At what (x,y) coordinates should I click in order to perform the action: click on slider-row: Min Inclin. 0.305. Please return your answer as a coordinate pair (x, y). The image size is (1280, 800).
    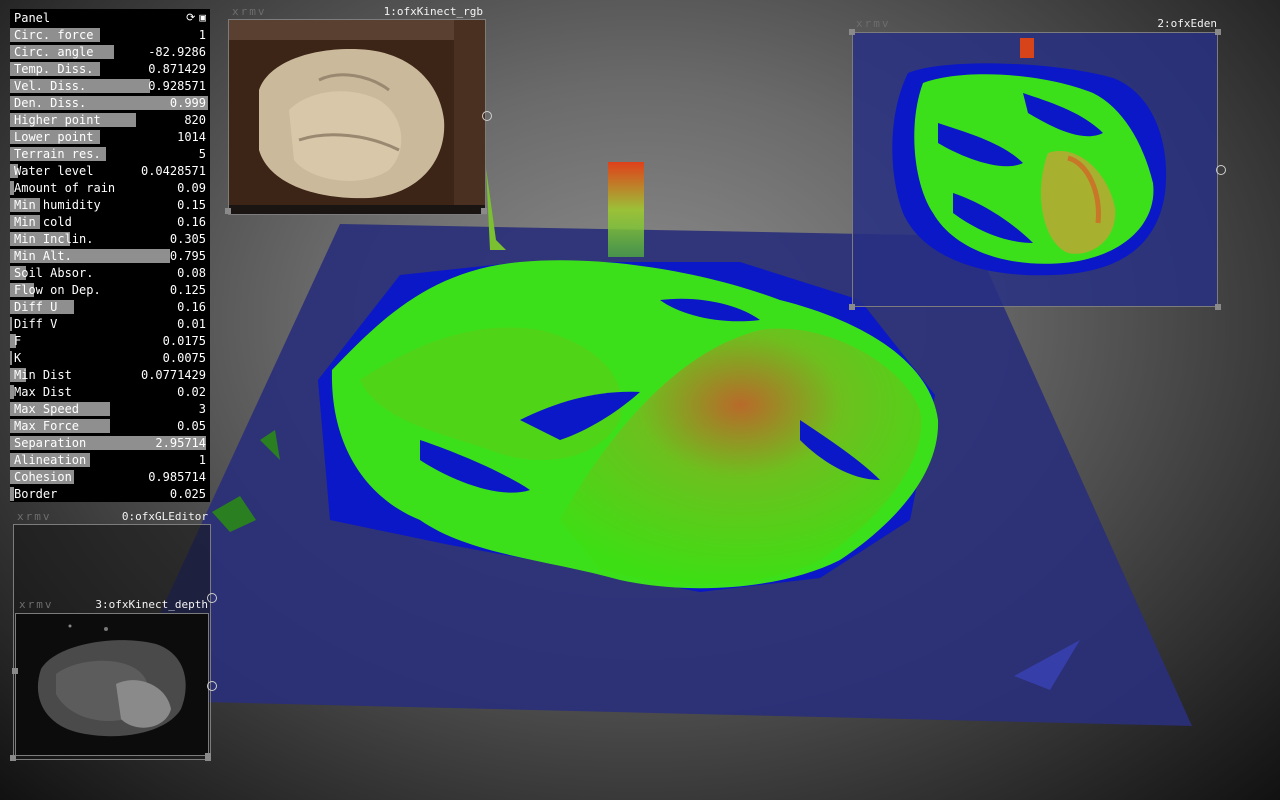
    Looking at the image, I should click on (110, 238).